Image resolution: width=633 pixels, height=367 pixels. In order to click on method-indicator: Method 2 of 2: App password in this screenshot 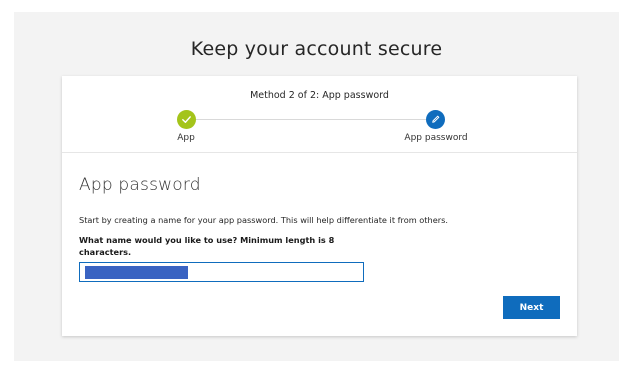, I will do `click(319, 95)`.